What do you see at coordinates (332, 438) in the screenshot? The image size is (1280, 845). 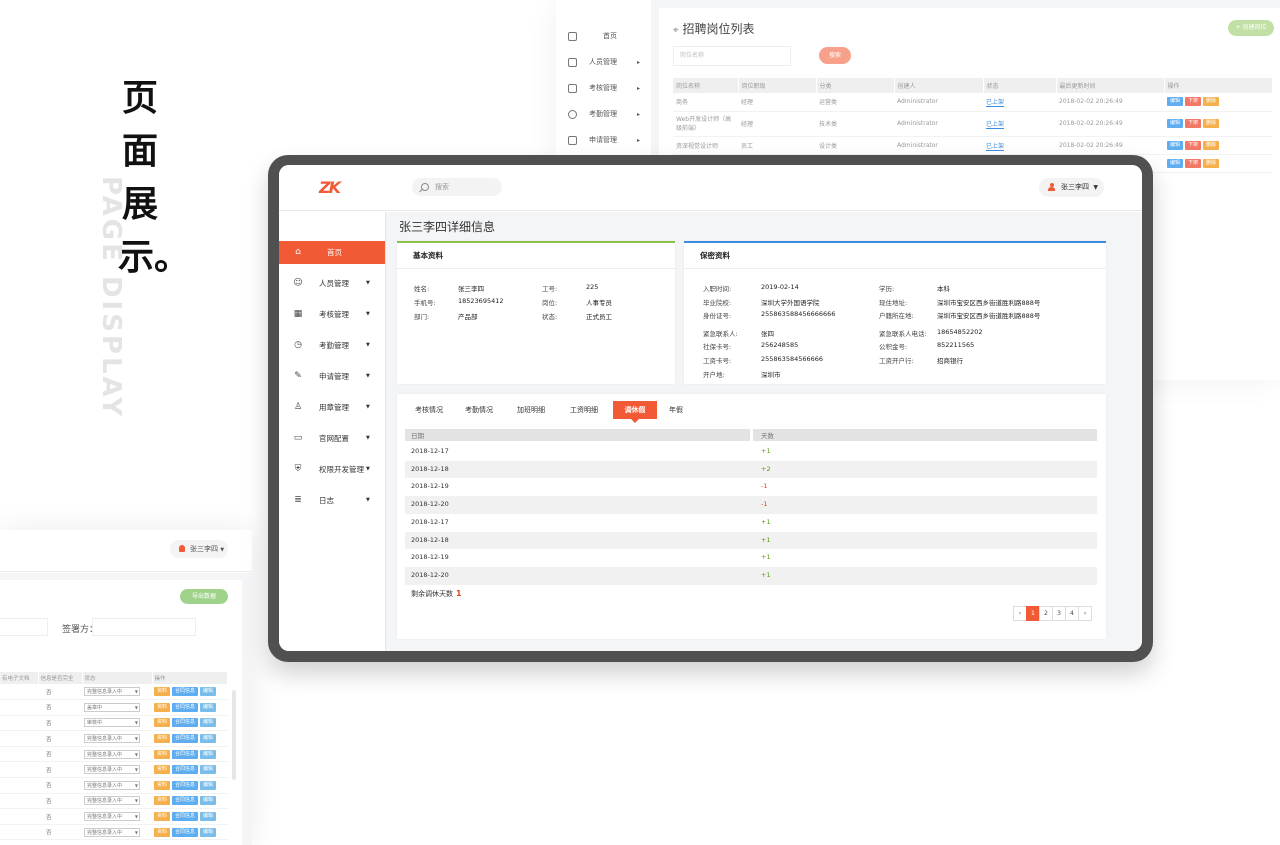 I see `sidebar-item: ▭ 官网配置 ▼` at bounding box center [332, 438].